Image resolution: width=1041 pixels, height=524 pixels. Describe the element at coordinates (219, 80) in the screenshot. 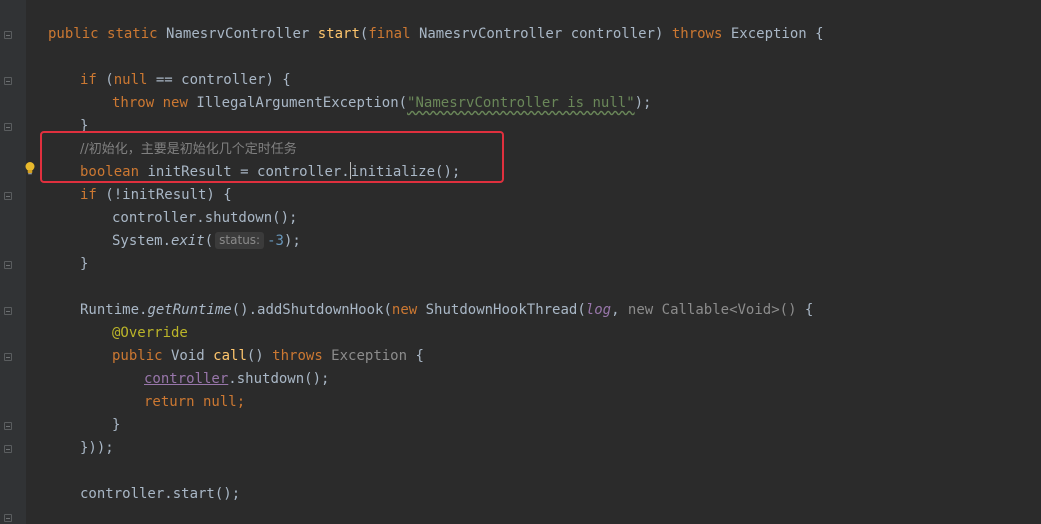

I see `code-text: == controller) {` at that location.